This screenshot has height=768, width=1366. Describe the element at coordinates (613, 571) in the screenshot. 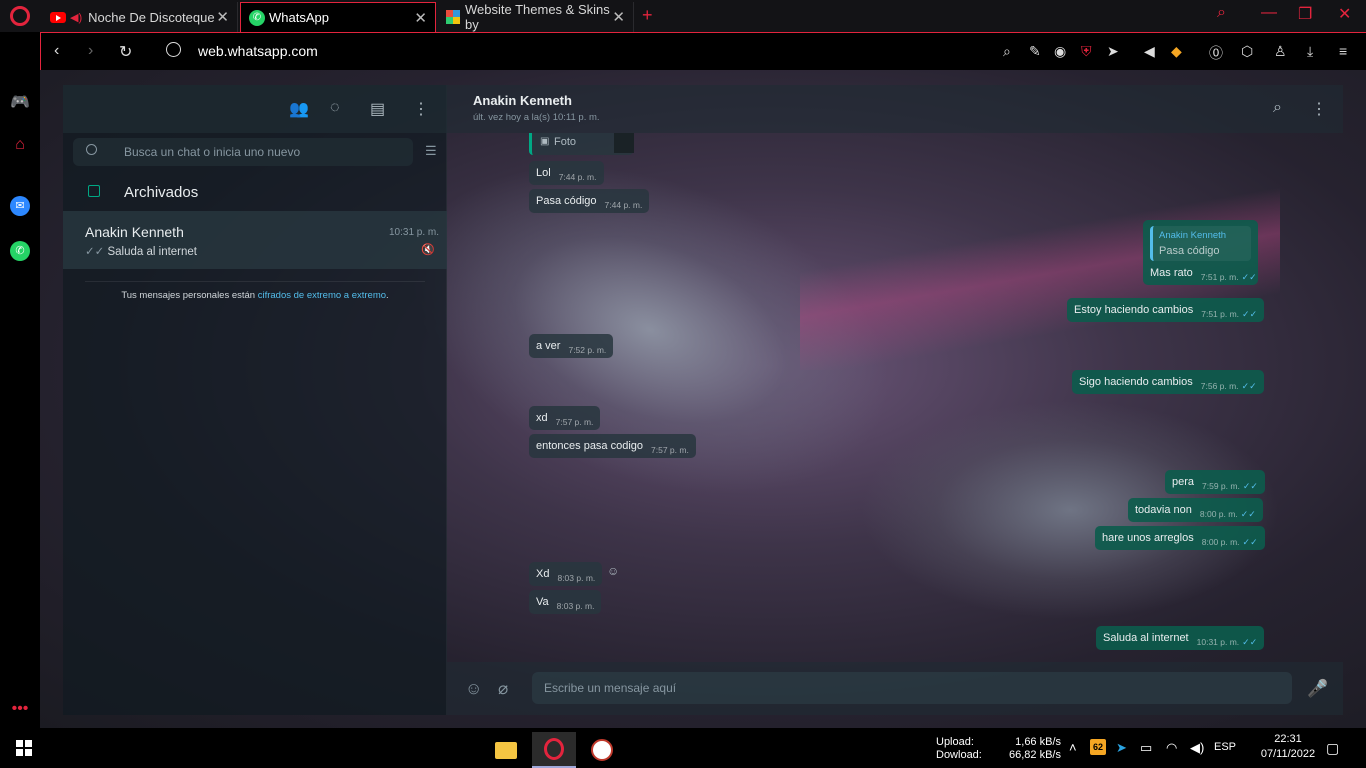

I see `react-emoji-icon: ☺` at that location.